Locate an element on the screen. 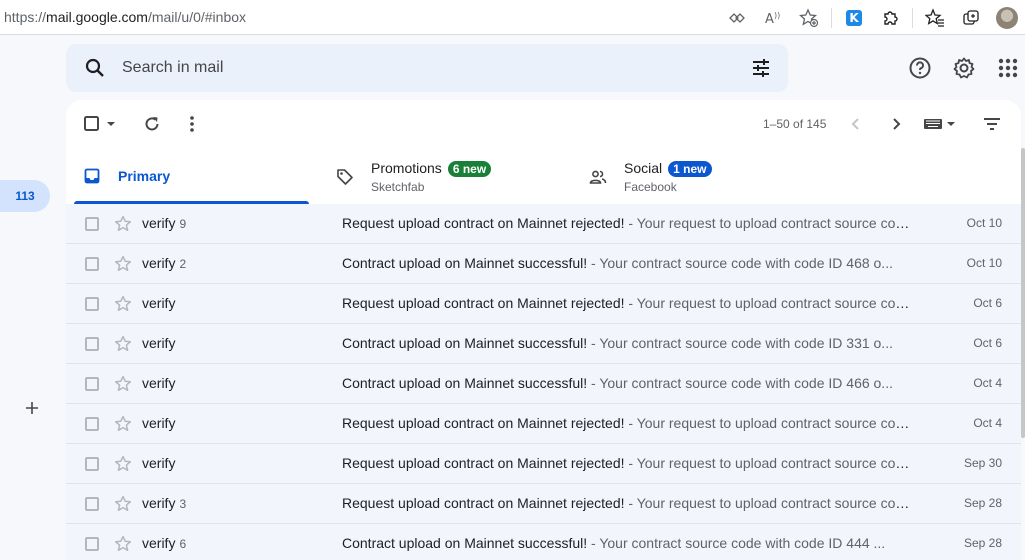 The width and height of the screenshot is (1025, 560). thread-count: 2 is located at coordinates (183, 264).